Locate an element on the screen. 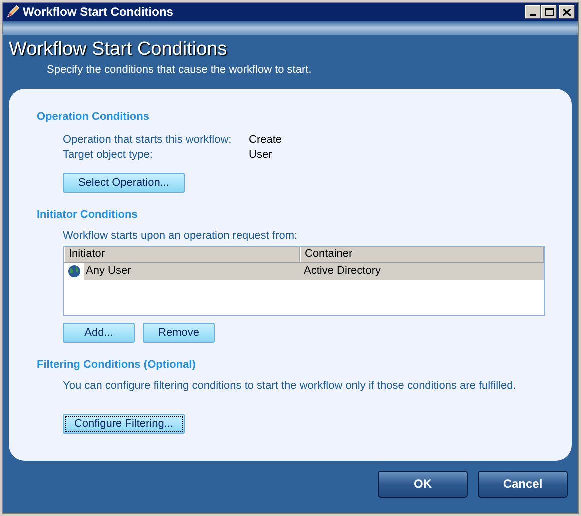 This screenshot has width=581, height=516. field-value: Create is located at coordinates (266, 140).